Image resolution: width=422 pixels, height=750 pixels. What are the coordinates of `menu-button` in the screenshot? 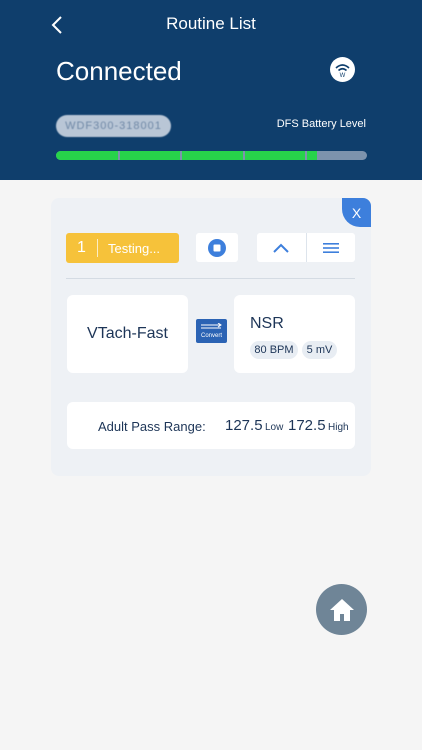 It's located at (331, 247).